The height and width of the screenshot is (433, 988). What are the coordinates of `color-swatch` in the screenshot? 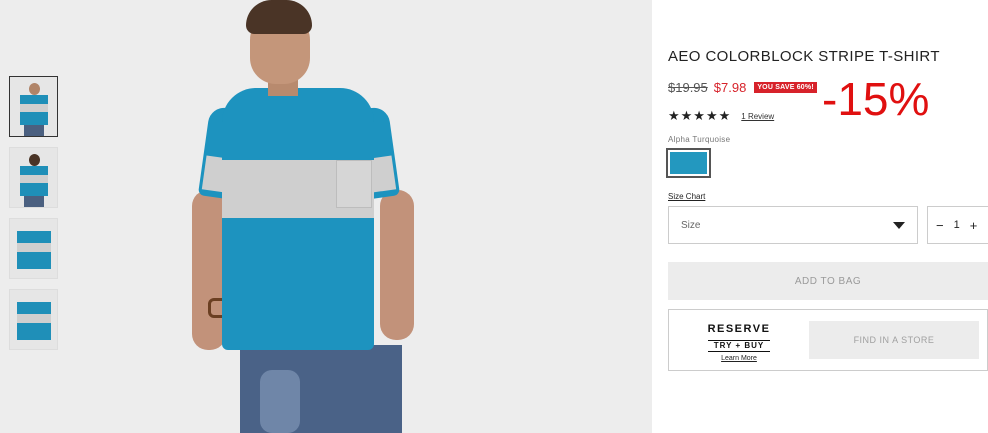 It's located at (688, 163).